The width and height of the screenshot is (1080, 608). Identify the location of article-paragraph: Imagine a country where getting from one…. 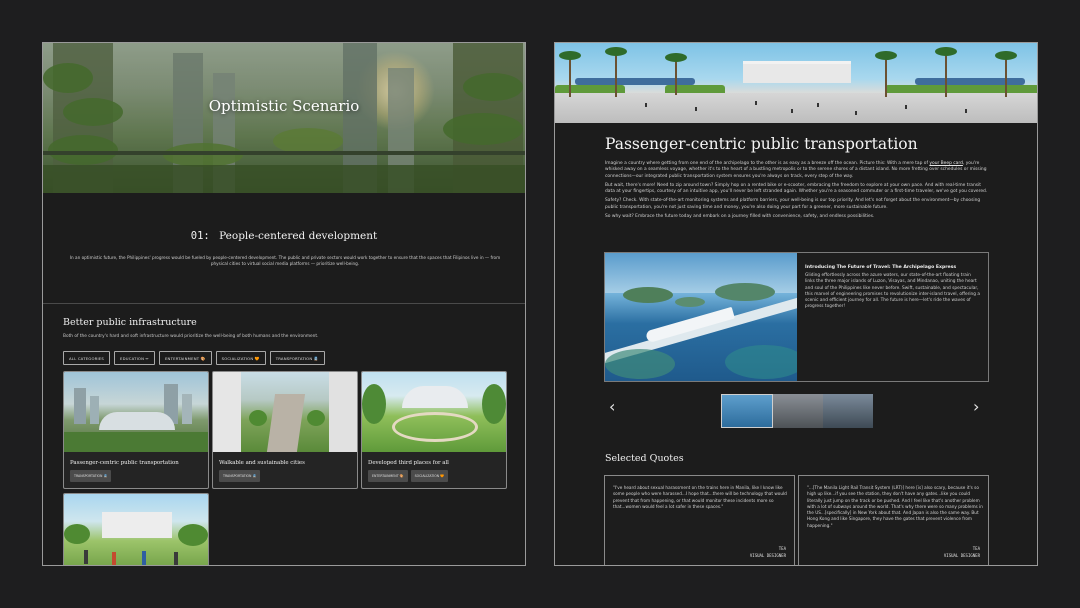
(796, 170).